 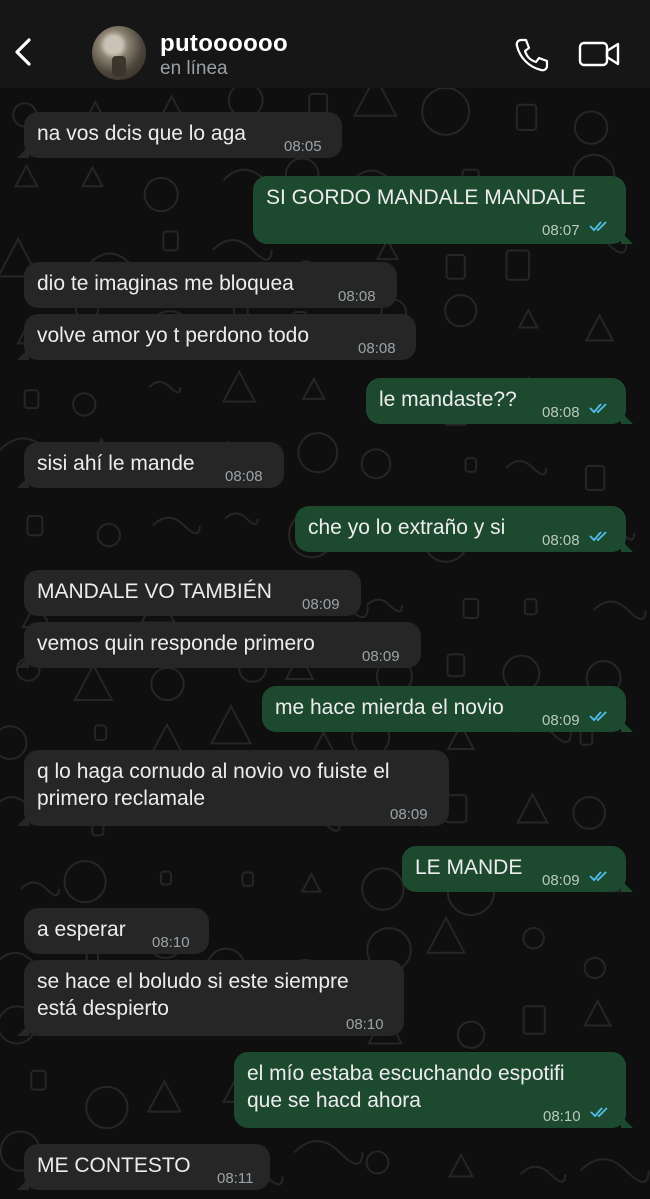 What do you see at coordinates (334, 1100) in the screenshot?
I see `message-text-line-2: que se hacd ahora` at bounding box center [334, 1100].